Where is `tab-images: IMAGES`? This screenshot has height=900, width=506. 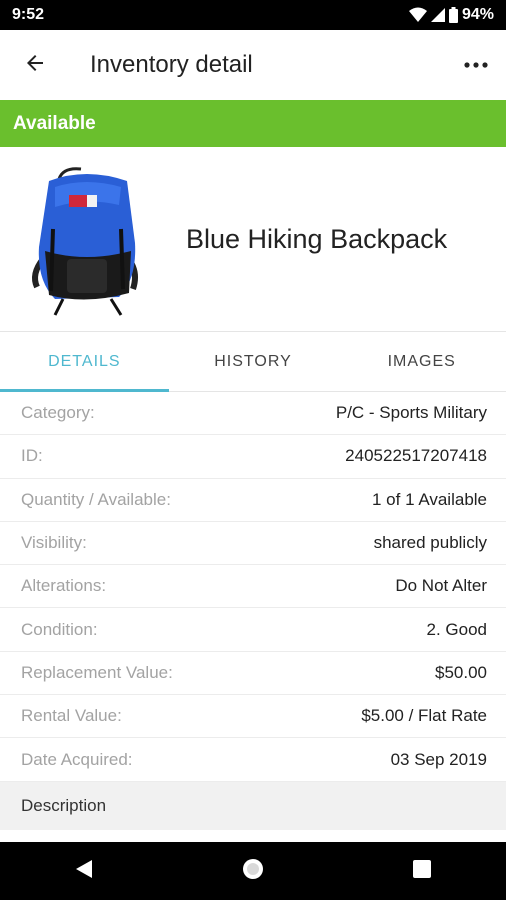 tab-images: IMAGES is located at coordinates (421, 361).